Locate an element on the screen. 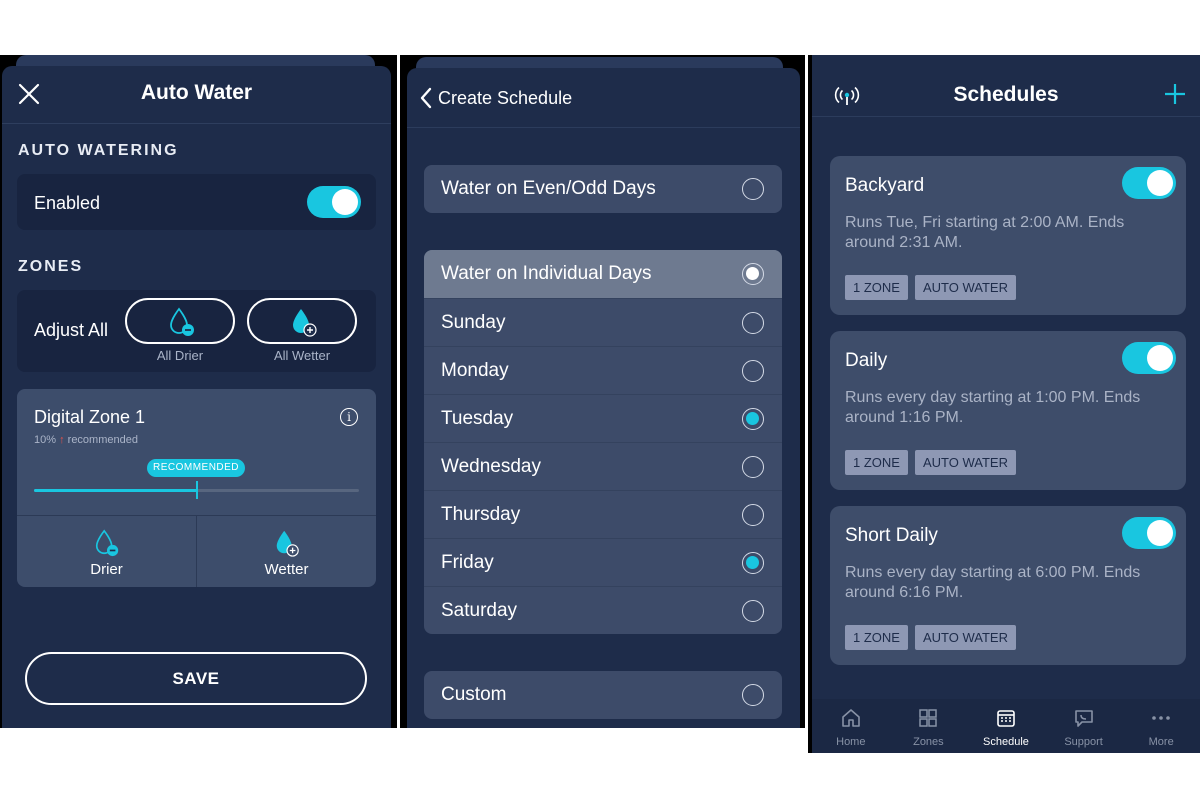 This screenshot has width=1200, height=799. tab-label: Home is located at coordinates (851, 742).